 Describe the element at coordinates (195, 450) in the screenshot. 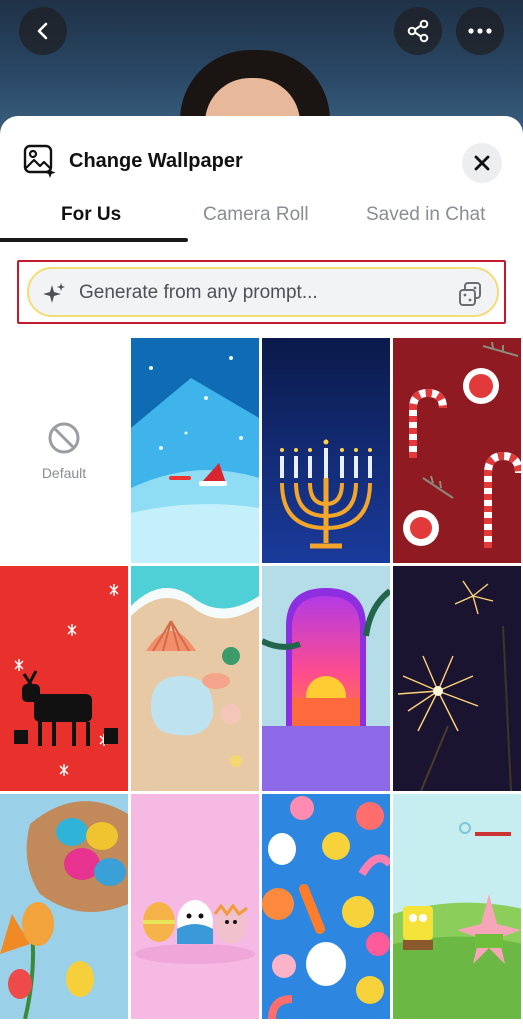

I see `wallpaper-winter-snow-beach` at that location.